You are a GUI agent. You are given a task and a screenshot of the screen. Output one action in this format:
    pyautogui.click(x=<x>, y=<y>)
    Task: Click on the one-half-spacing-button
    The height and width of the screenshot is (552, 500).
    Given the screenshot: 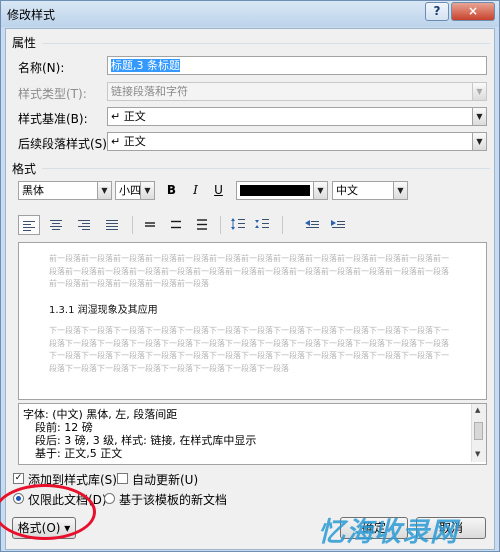 What is the action you would take?
    pyautogui.click(x=177, y=225)
    